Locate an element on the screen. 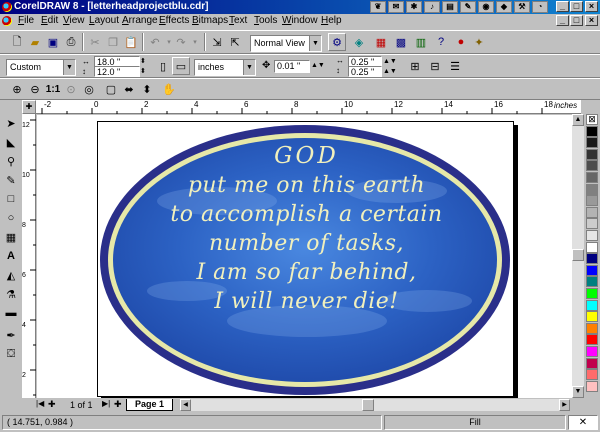  whats-this-icon: ✦ is located at coordinates (479, 42).